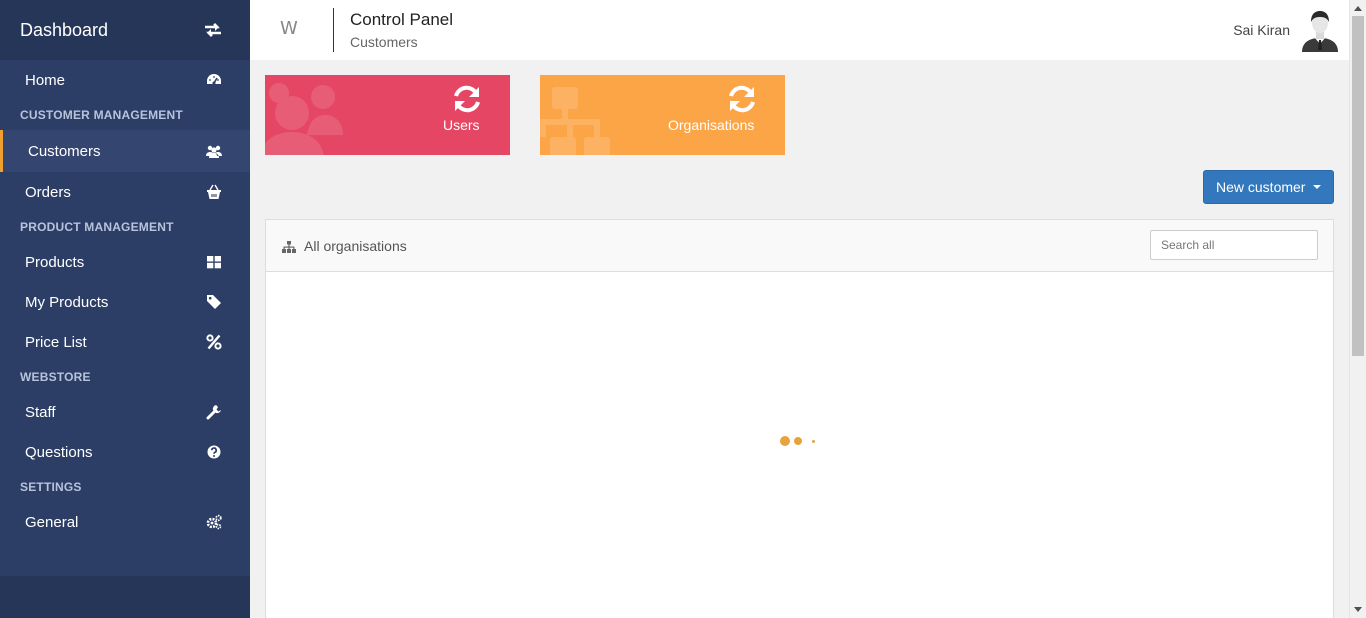 The height and width of the screenshot is (618, 1366). What do you see at coordinates (799, 246) in the screenshot?
I see `panel-header: All organisations` at bounding box center [799, 246].